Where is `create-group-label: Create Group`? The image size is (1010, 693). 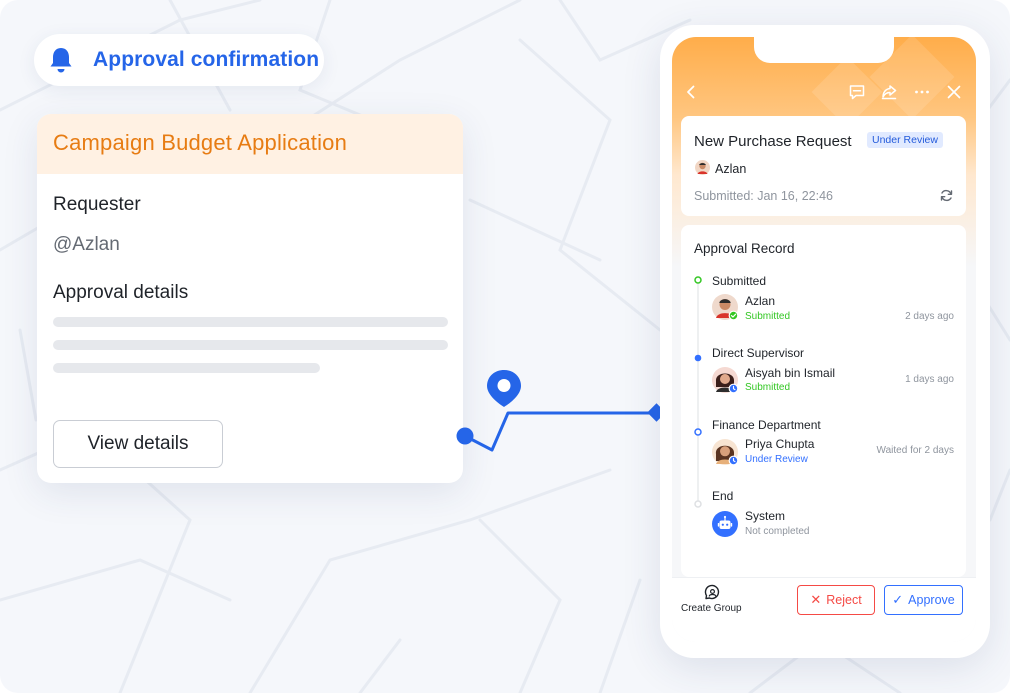 create-group-label: Create Group is located at coordinates (711, 608).